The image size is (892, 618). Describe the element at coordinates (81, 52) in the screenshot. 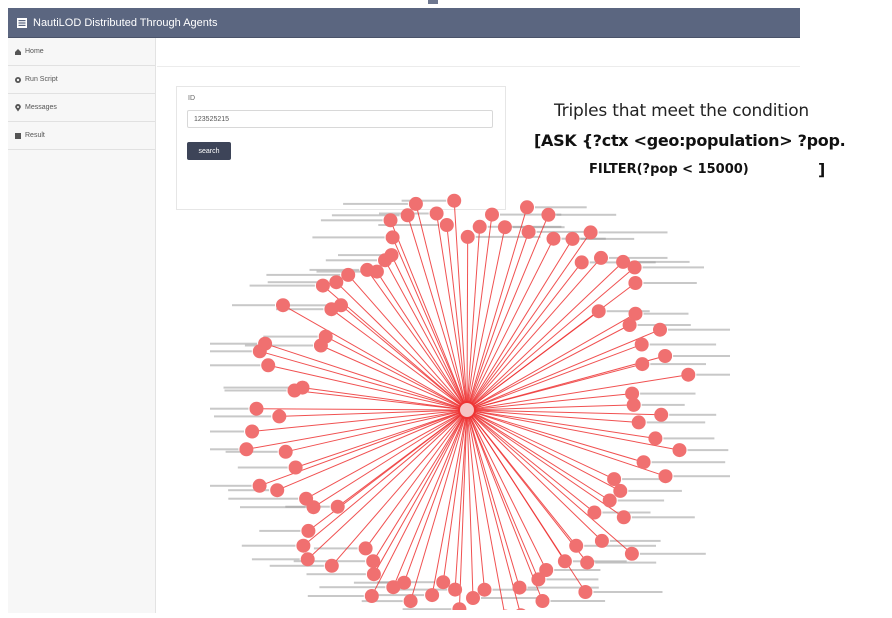

I see `sidebar-item-home: Home` at that location.